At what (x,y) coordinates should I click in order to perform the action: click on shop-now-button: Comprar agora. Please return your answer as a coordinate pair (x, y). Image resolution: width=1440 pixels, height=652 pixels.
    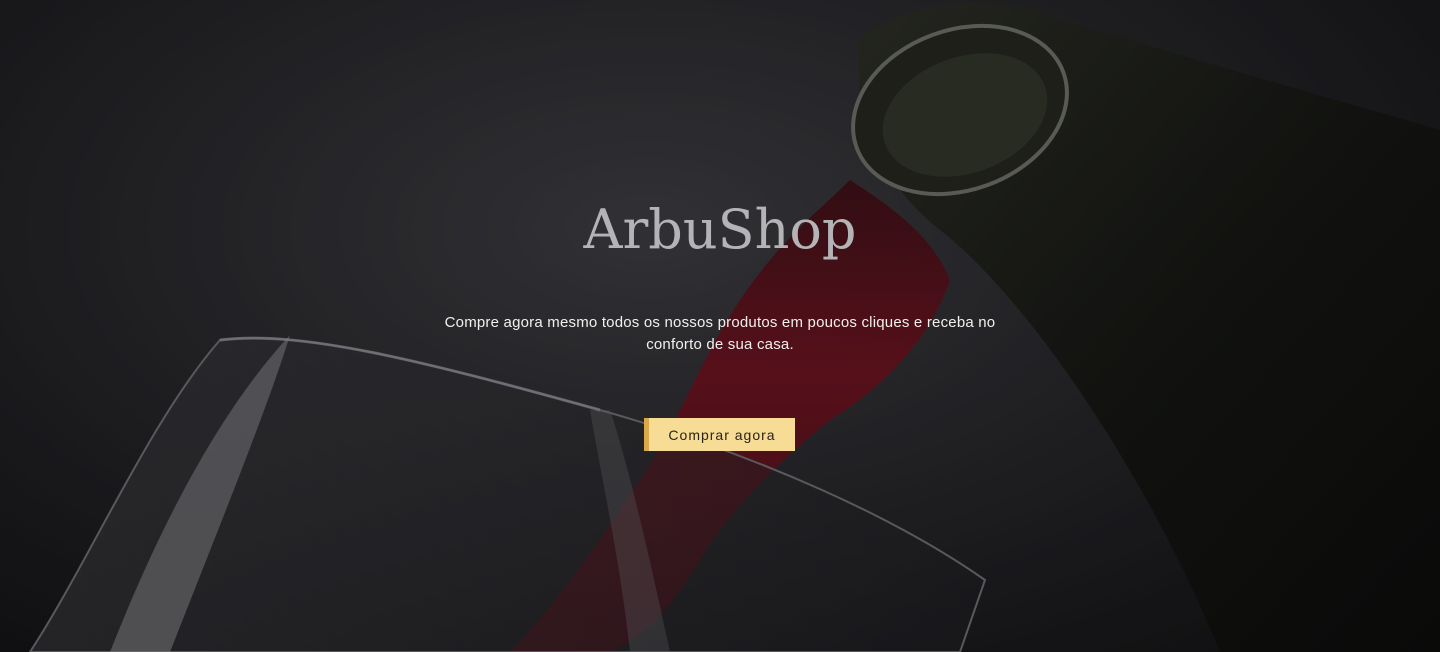
    Looking at the image, I should click on (719, 434).